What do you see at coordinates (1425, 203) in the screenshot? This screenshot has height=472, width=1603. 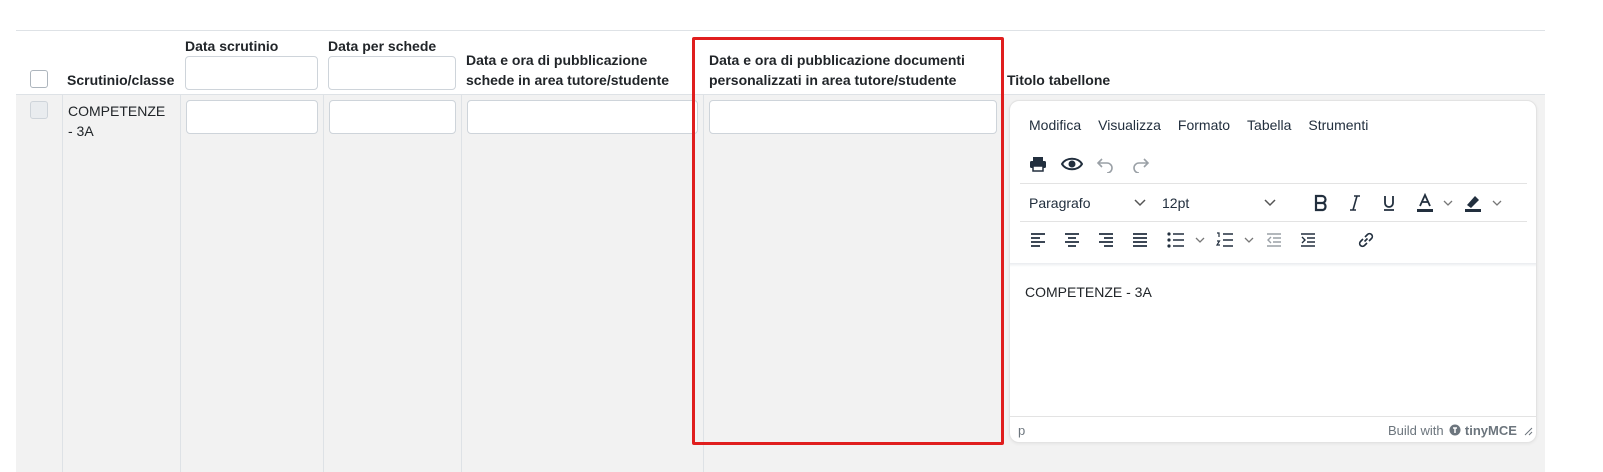 I see `text-color-icon` at bounding box center [1425, 203].